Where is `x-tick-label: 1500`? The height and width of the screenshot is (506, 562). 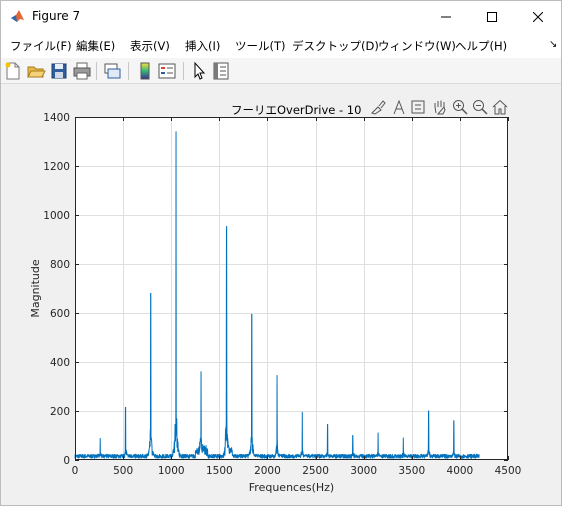 x-tick-label: 1500 is located at coordinates (219, 471).